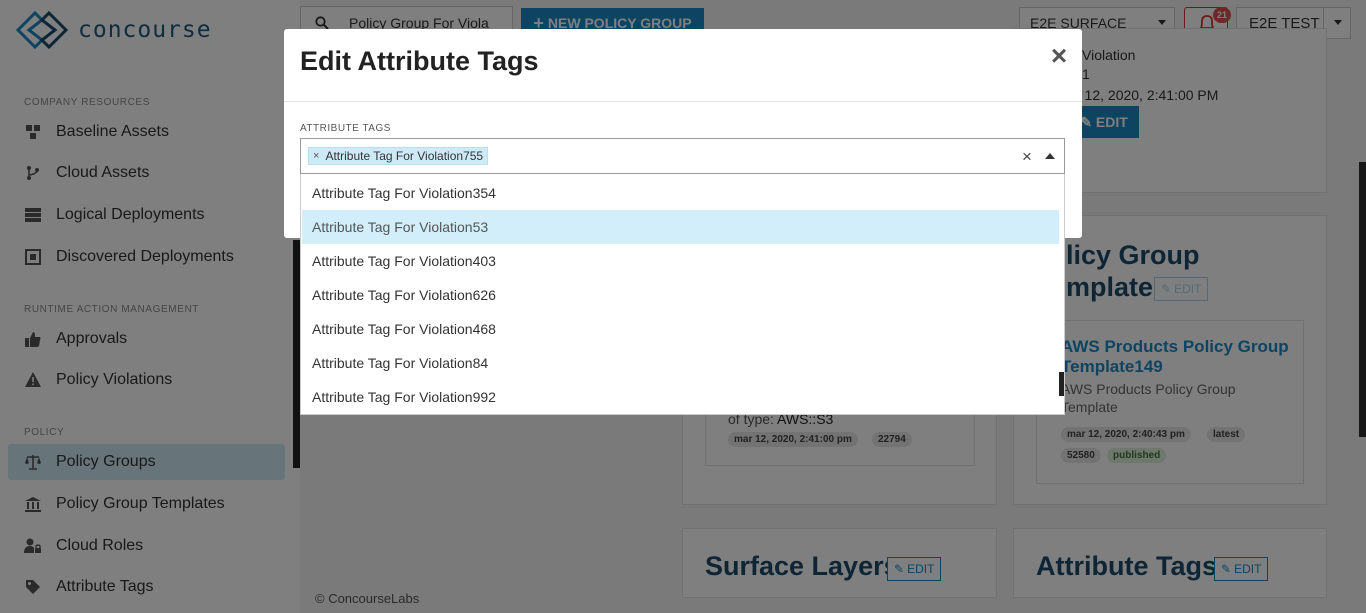 The width and height of the screenshot is (1366, 613). Describe the element at coordinates (680, 193) in the screenshot. I see `dropdown-option: Attribute Tag For Violation354` at that location.